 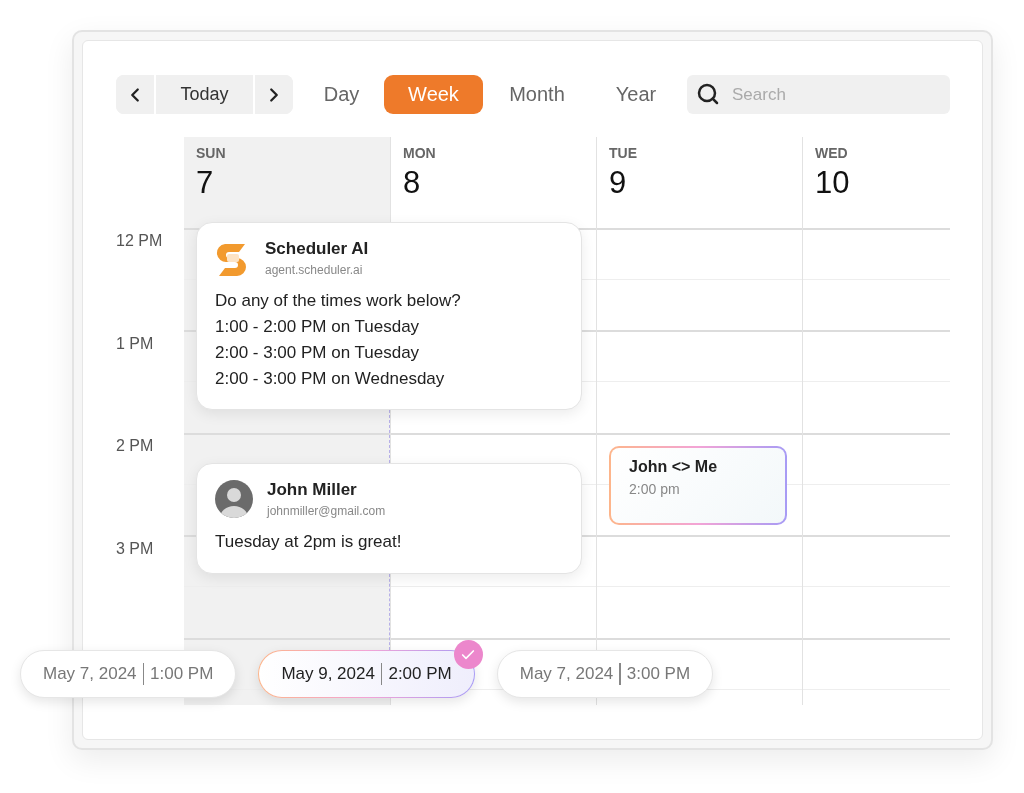 I want to click on event-card: John <> Me 2:00 pm, so click(x=698, y=485).